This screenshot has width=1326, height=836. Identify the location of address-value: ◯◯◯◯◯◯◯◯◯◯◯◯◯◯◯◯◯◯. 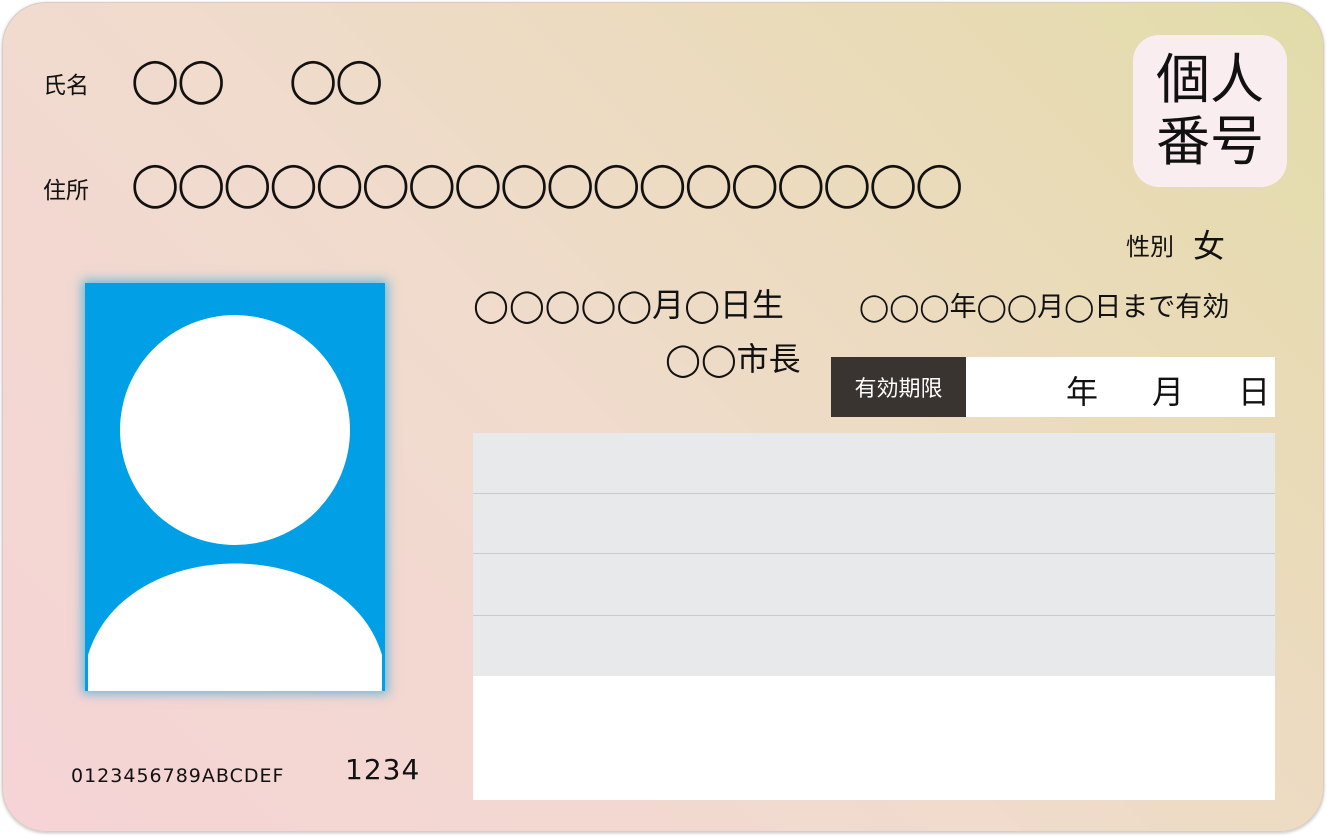
(547, 184).